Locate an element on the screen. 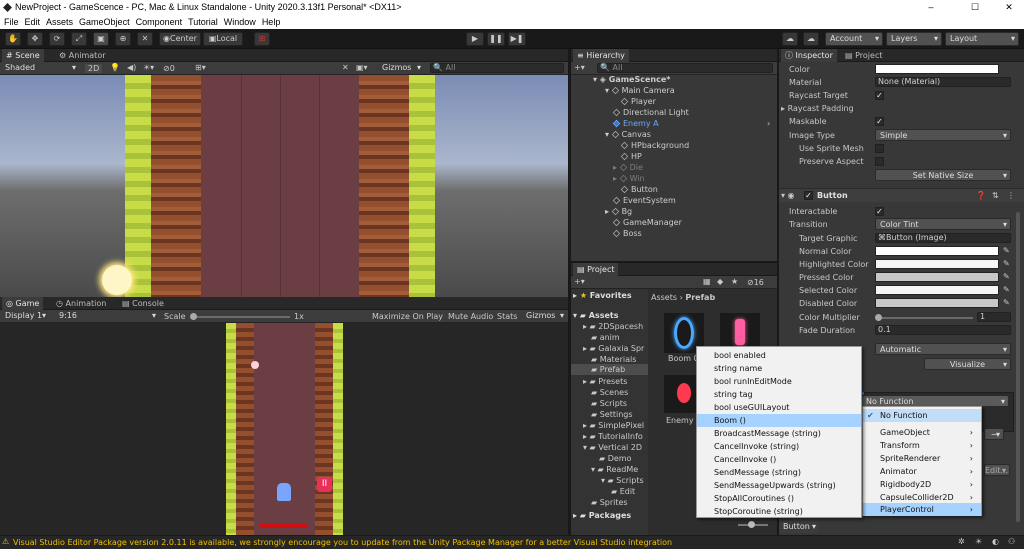 The height and width of the screenshot is (549, 1024). list-item: Button is located at coordinates (639, 189).